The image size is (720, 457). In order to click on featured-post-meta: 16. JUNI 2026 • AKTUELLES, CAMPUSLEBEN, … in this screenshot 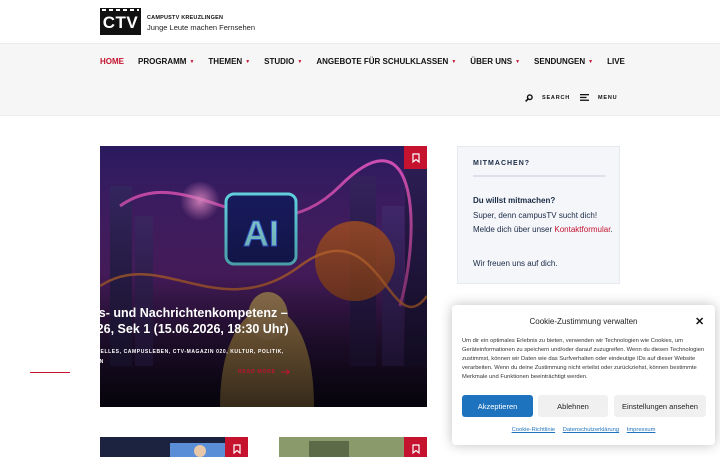, I will do `click(165, 357)`.